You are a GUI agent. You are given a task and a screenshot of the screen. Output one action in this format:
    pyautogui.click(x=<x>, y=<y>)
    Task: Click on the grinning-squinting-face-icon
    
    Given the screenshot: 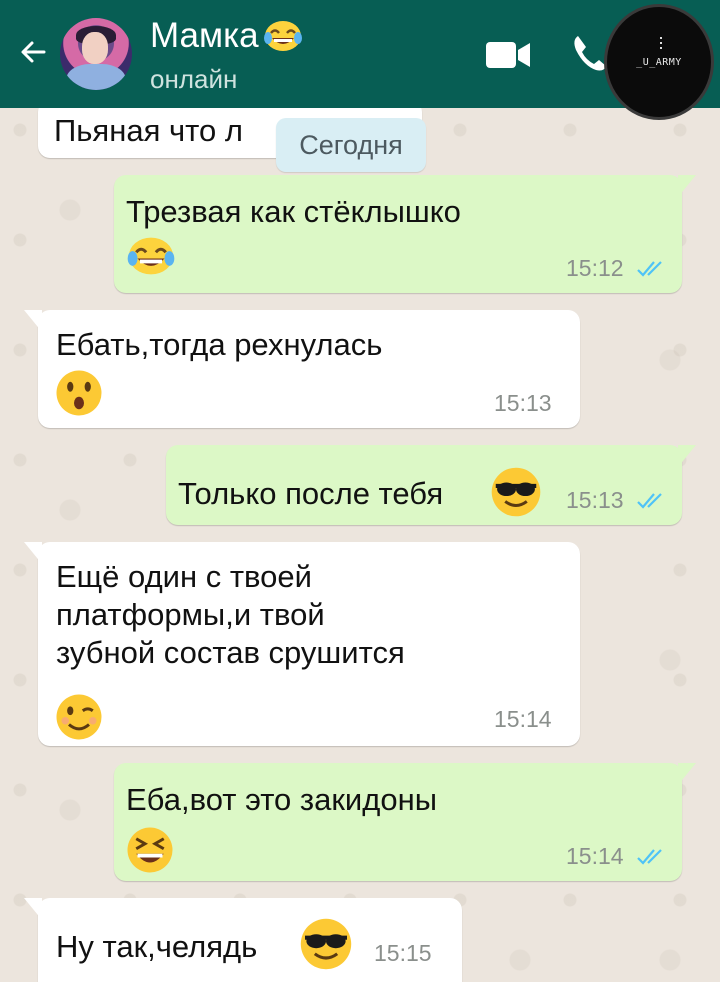 What is the action you would take?
    pyautogui.click(x=150, y=850)
    